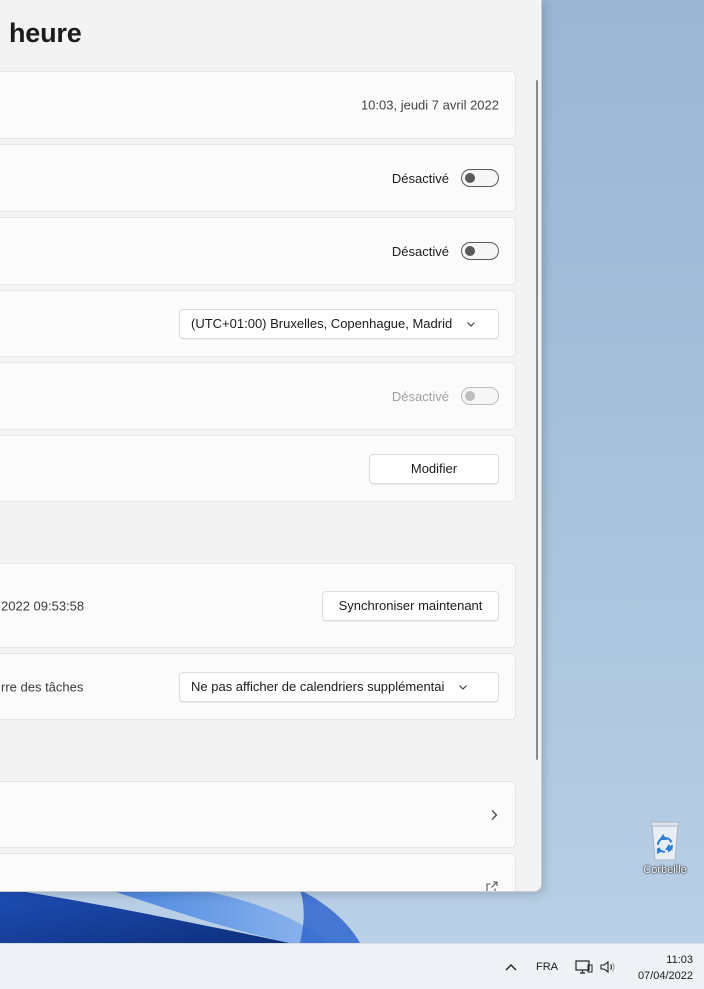  What do you see at coordinates (480, 178) in the screenshot?
I see `auto-time-toggle` at bounding box center [480, 178].